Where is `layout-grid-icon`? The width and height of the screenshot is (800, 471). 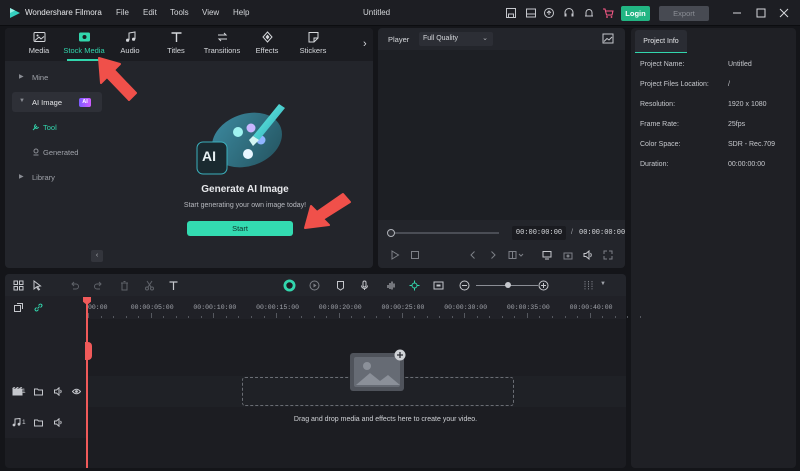 layout-grid-icon is located at coordinates (18, 285).